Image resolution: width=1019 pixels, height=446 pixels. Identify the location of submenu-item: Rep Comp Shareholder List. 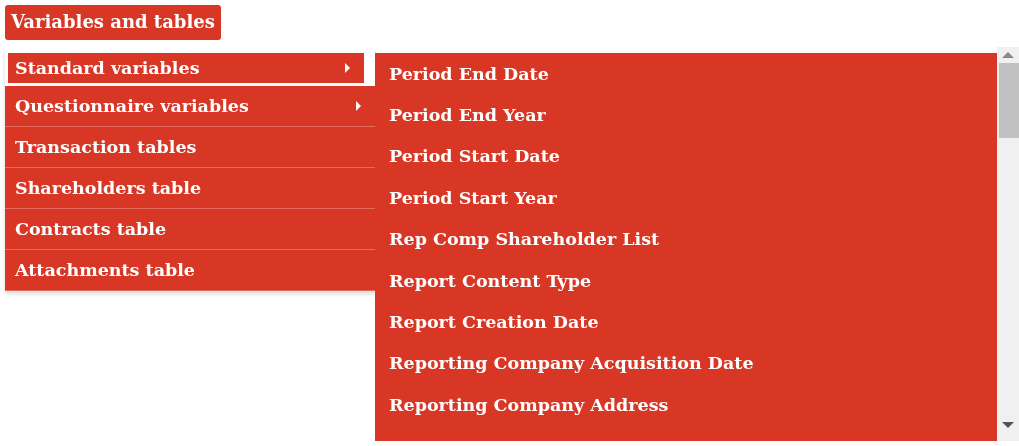
(686, 239).